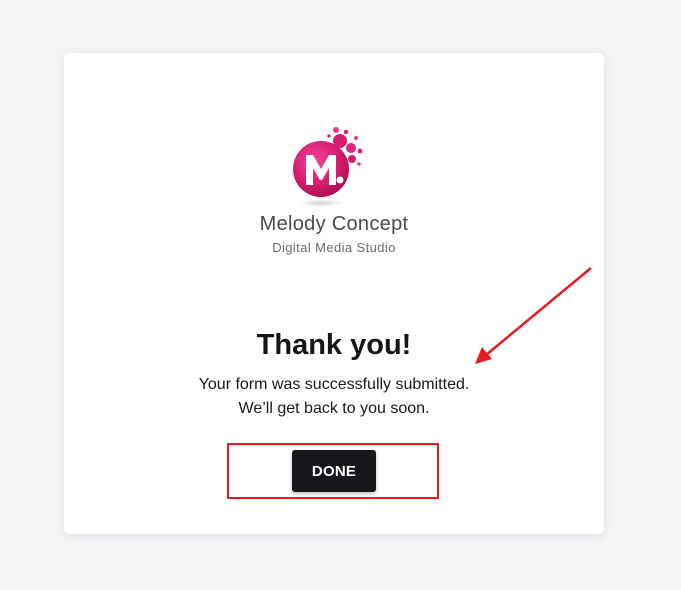 Image resolution: width=681 pixels, height=590 pixels. I want to click on brand-name: Melody Concept, so click(334, 224).